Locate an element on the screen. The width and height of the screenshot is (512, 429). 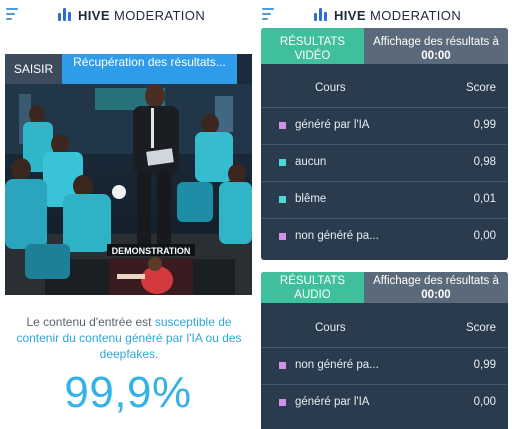
tab-audio-results: RÉSULTATS AUDIO is located at coordinates (312, 287).